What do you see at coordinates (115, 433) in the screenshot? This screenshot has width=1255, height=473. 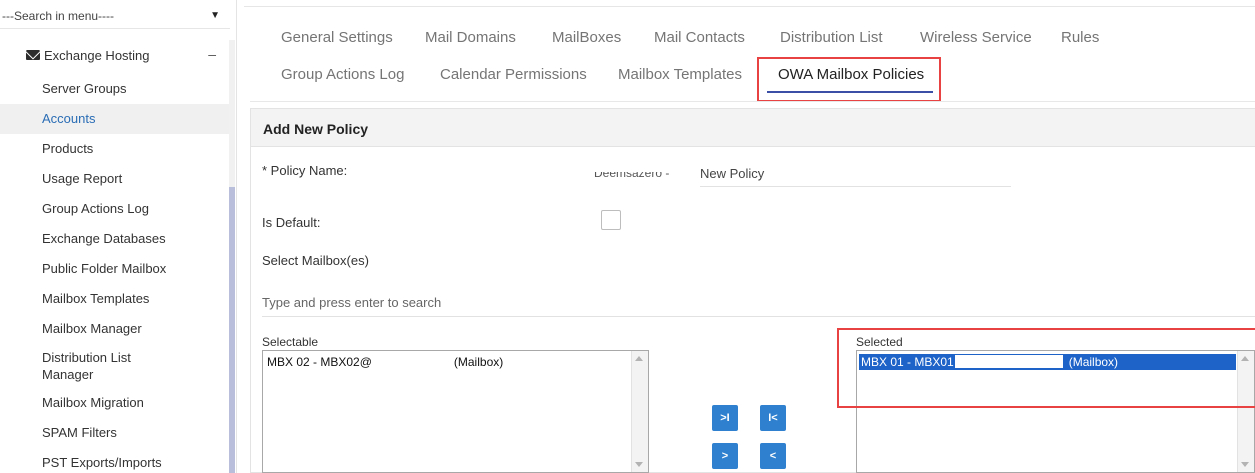 I see `sidebar-item-spam-filters: SPAM Filters` at bounding box center [115, 433].